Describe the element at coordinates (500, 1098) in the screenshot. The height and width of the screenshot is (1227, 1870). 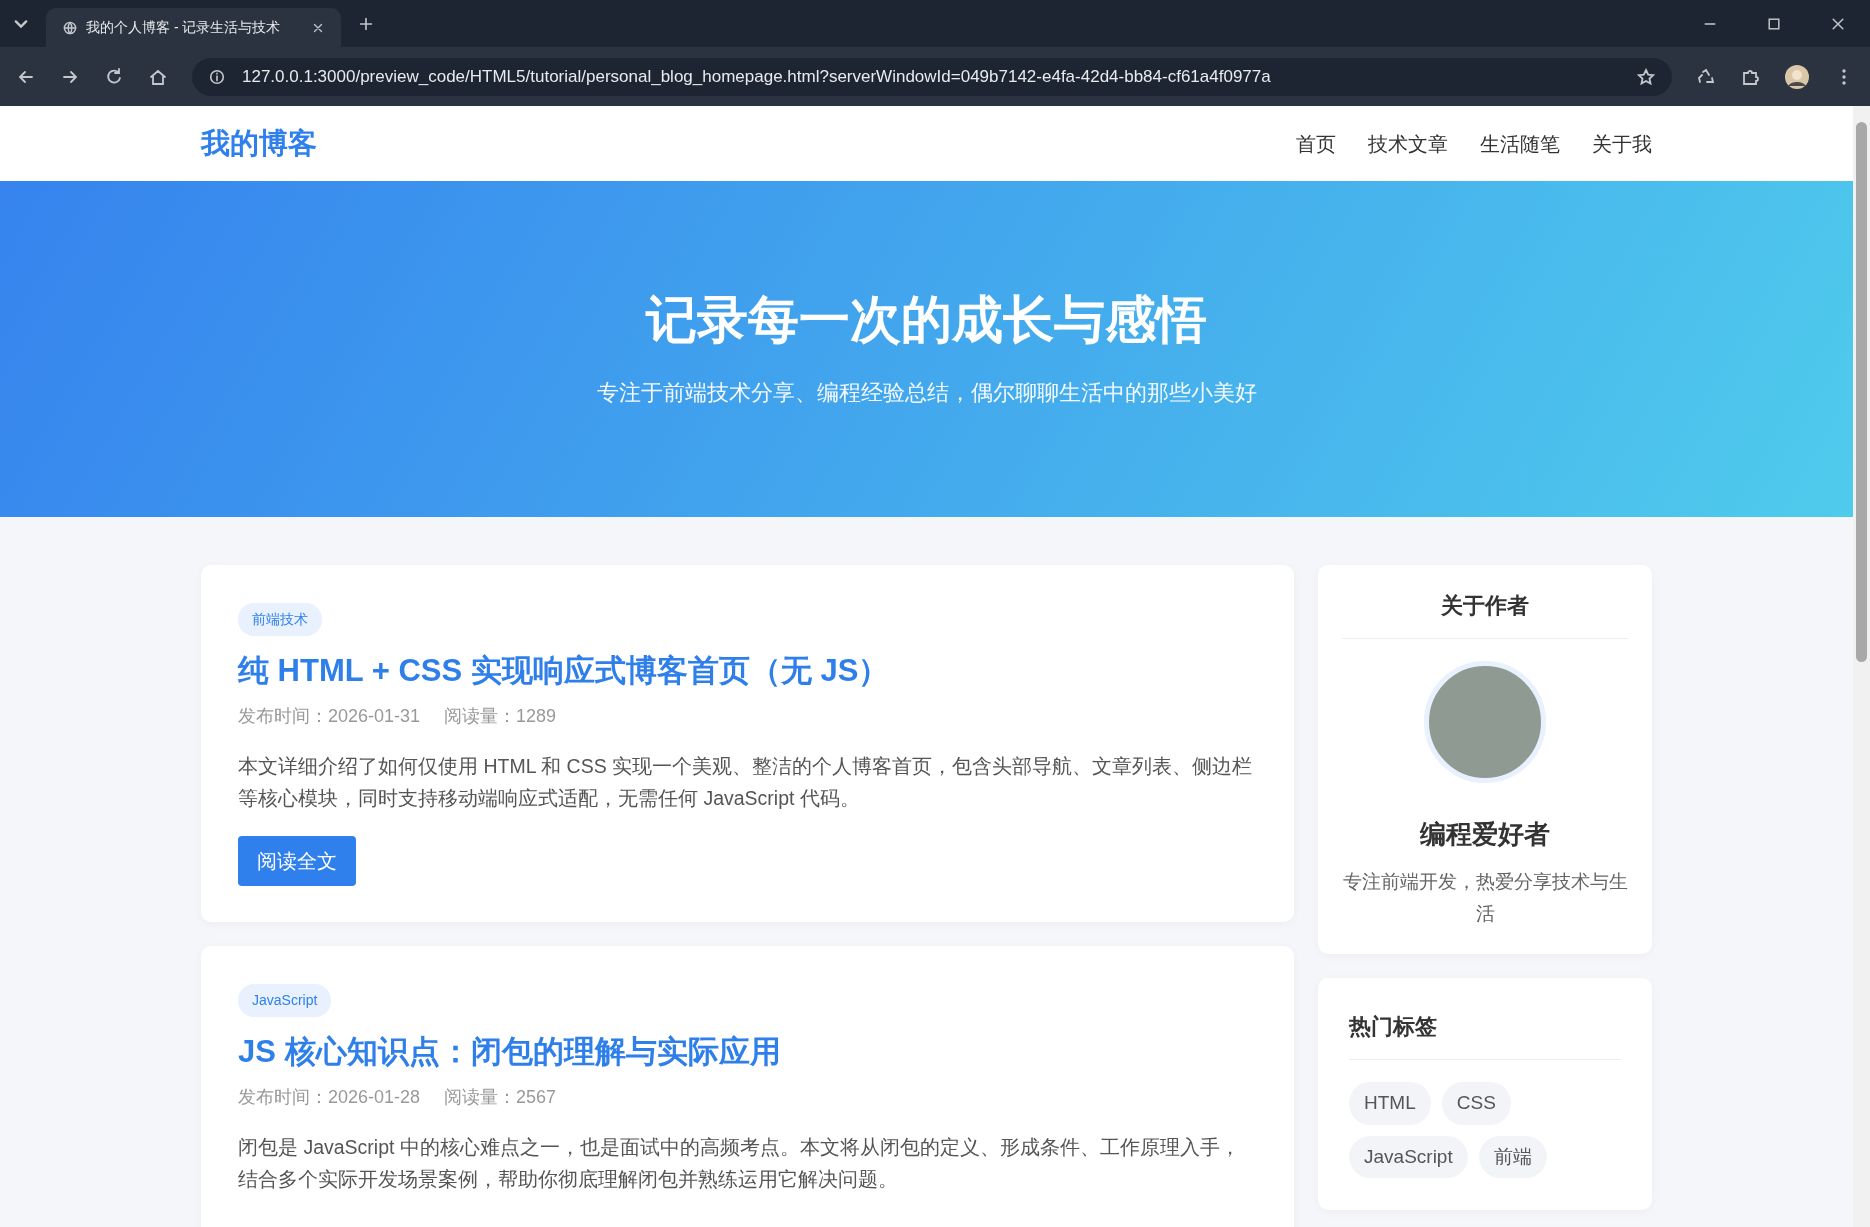
I see `view-count: 阅读量：2567` at that location.